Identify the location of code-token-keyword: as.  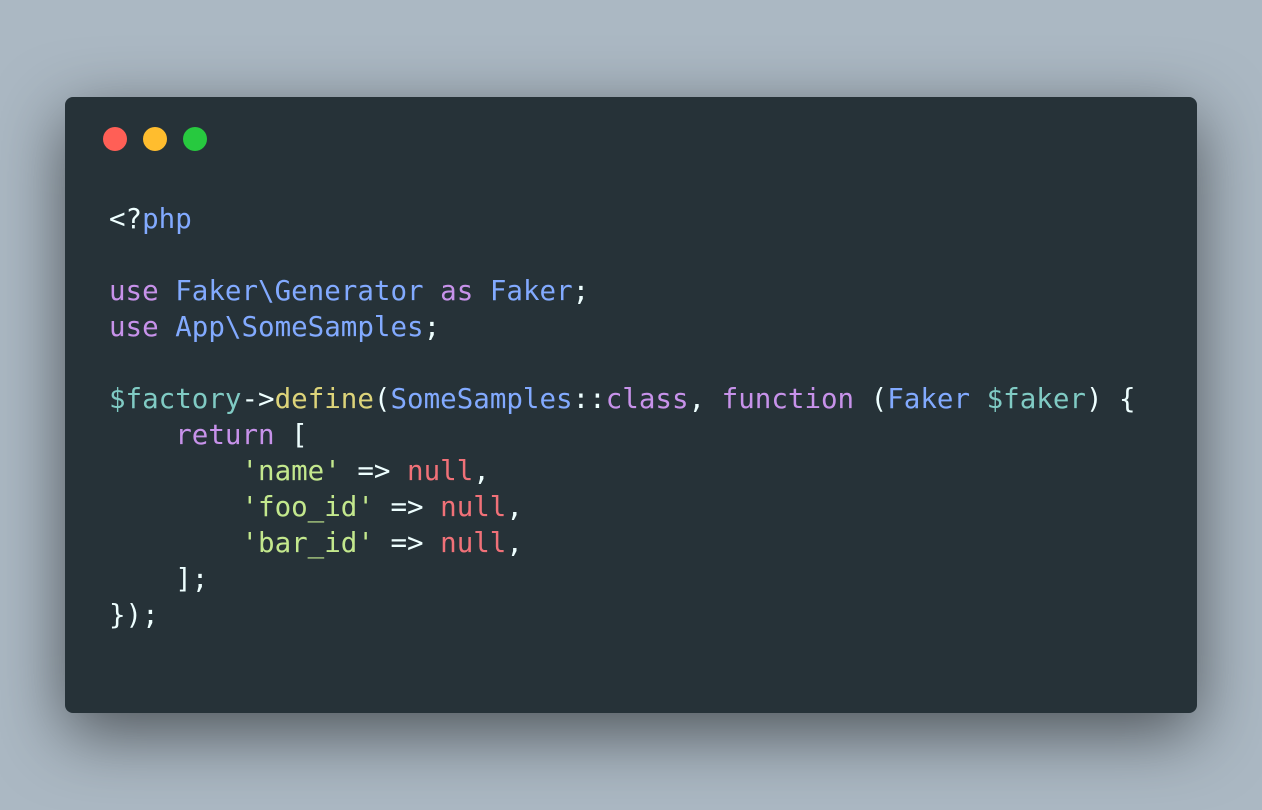
(457, 291).